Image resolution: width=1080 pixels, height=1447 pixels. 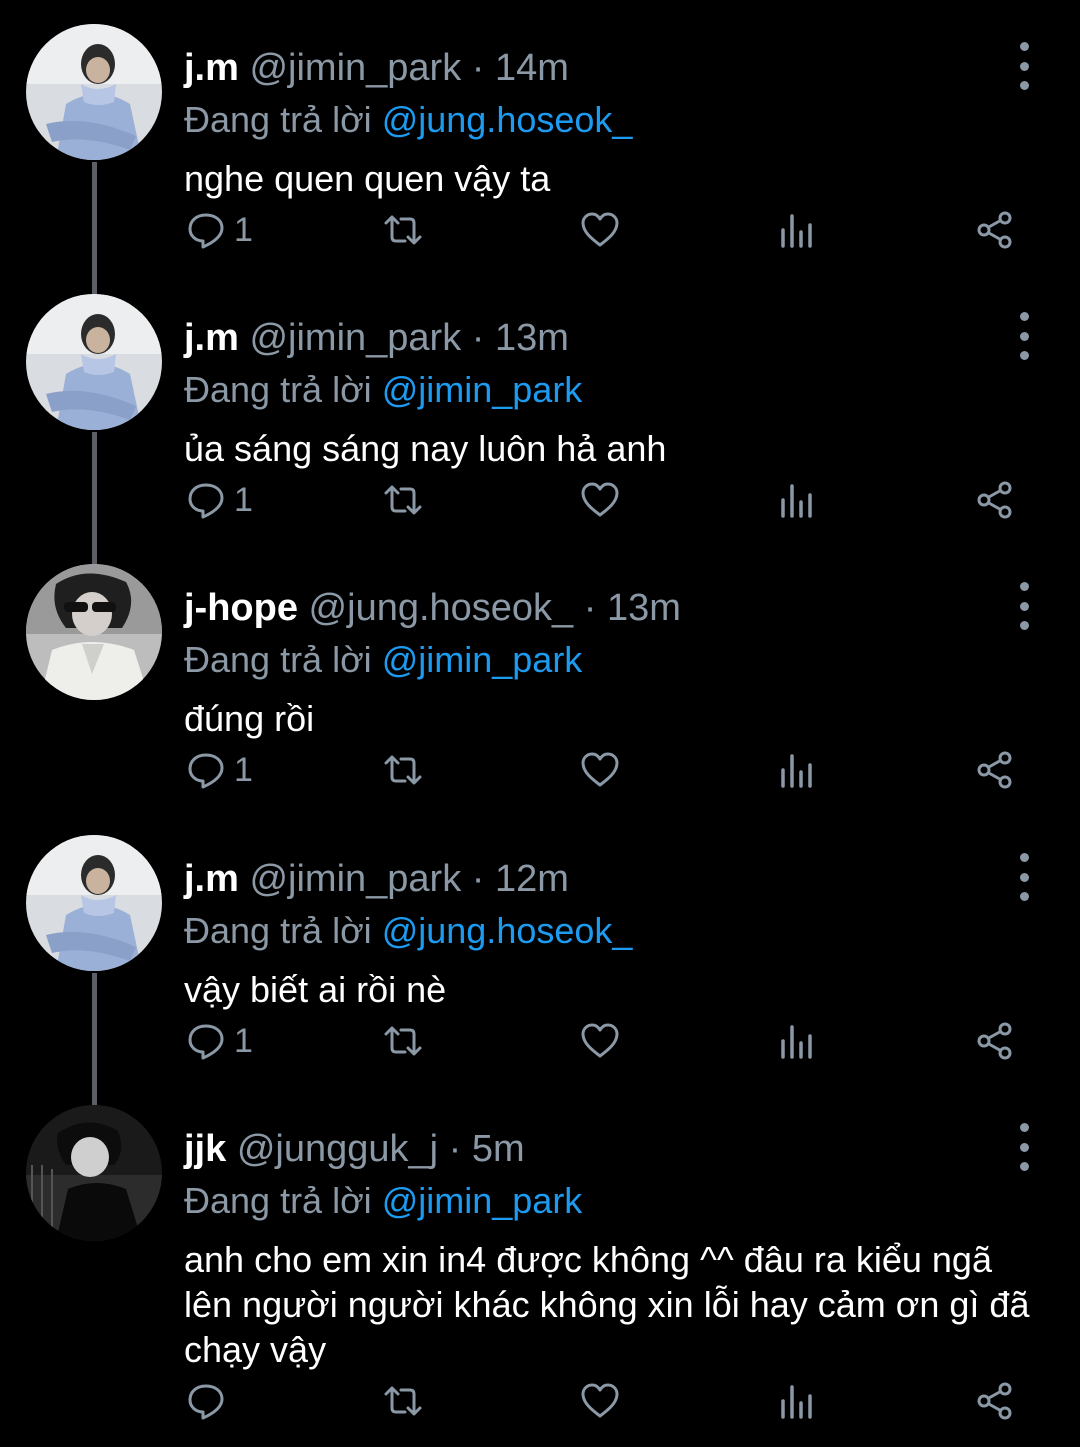 I want to click on timestamp: 12m, so click(x=532, y=879).